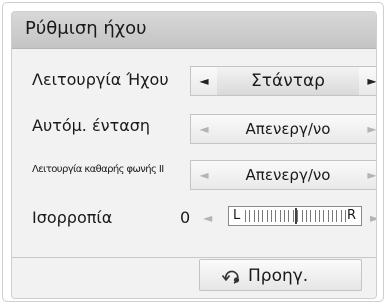 This screenshot has height=306, width=388. I want to click on clear-voice-selector: ◄ Απενεργ/νο ►, so click(283, 175).